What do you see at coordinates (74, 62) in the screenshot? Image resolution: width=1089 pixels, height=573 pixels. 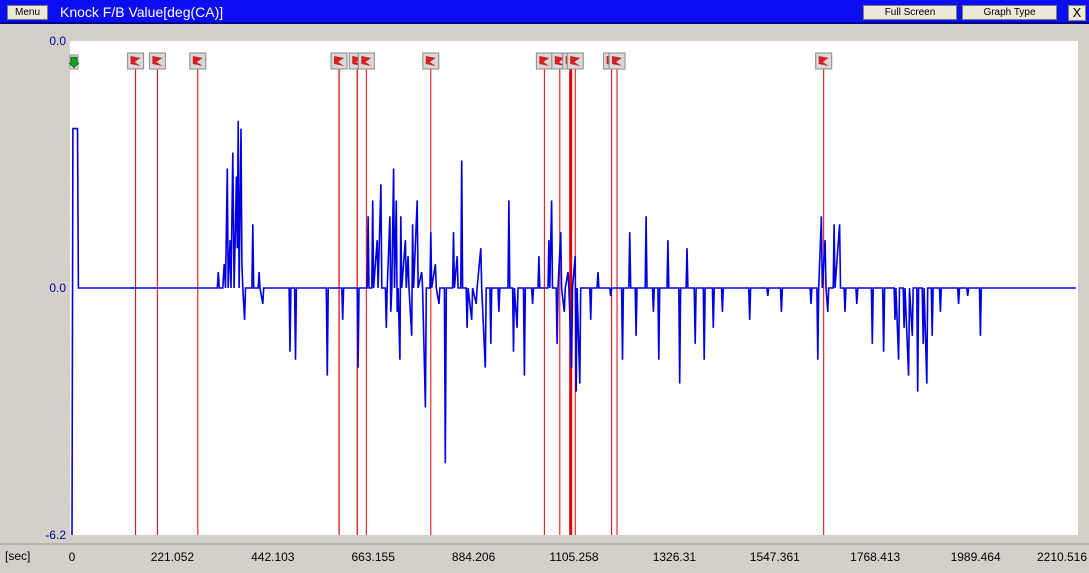 I see `start-marker-icon` at bounding box center [74, 62].